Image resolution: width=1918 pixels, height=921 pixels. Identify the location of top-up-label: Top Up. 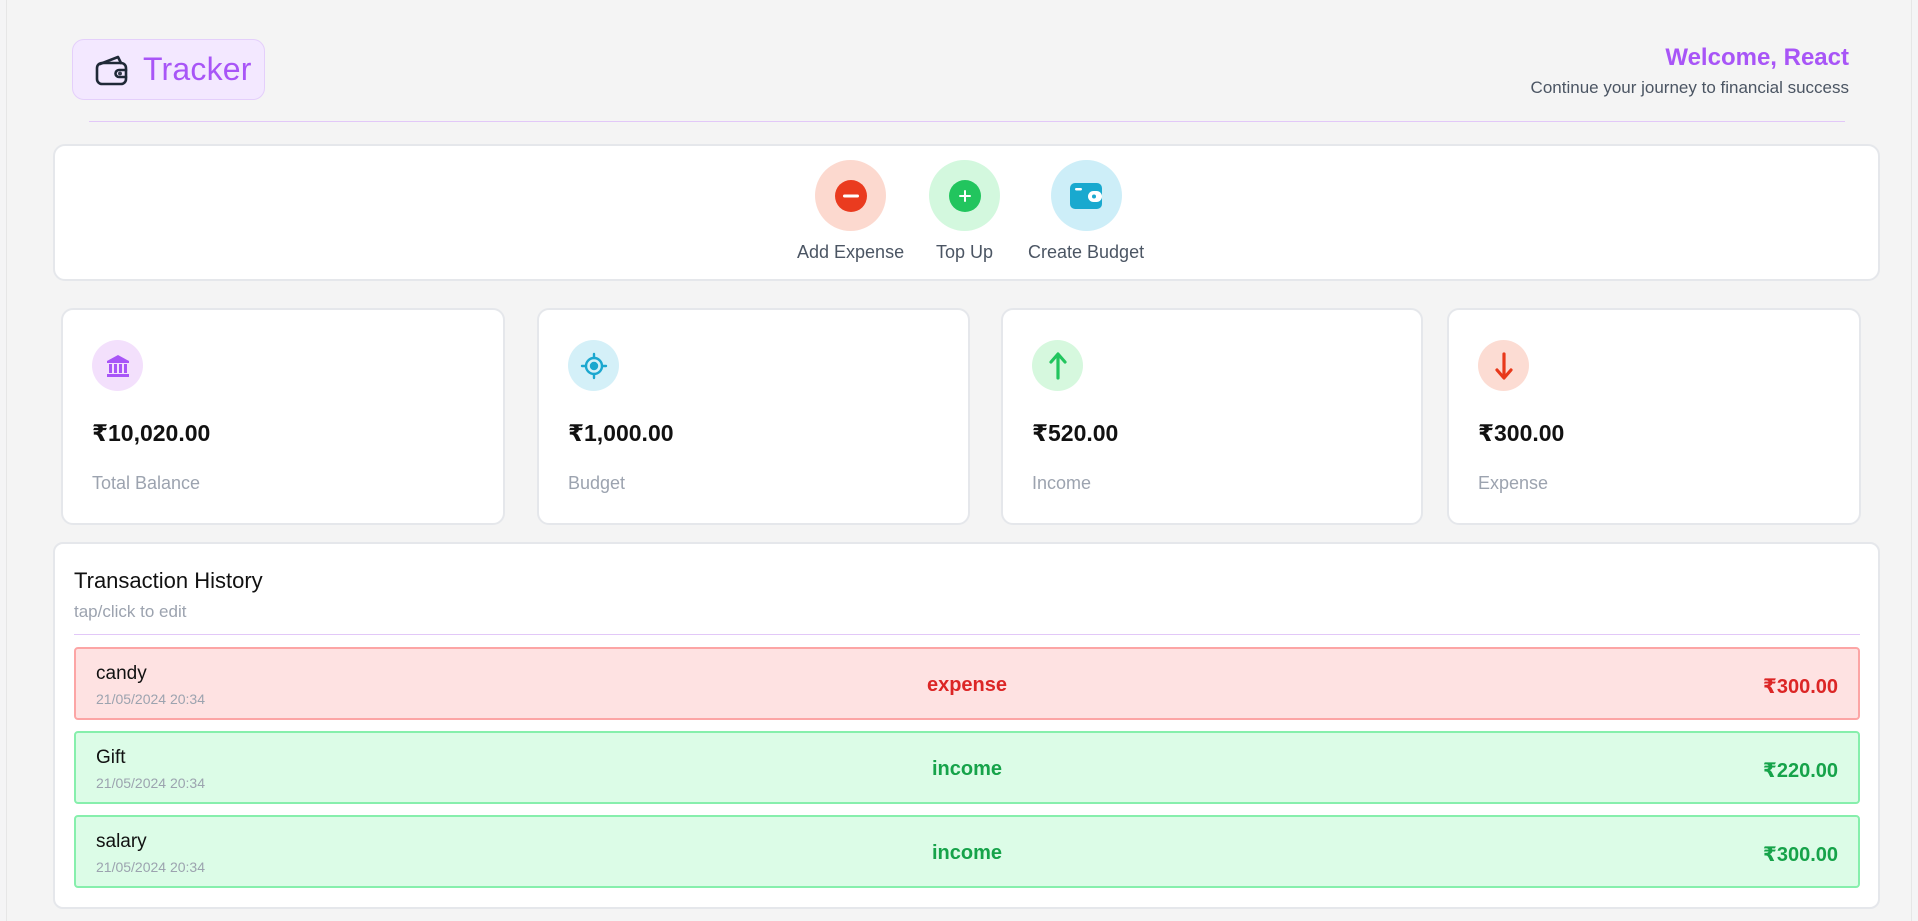
(964, 252).